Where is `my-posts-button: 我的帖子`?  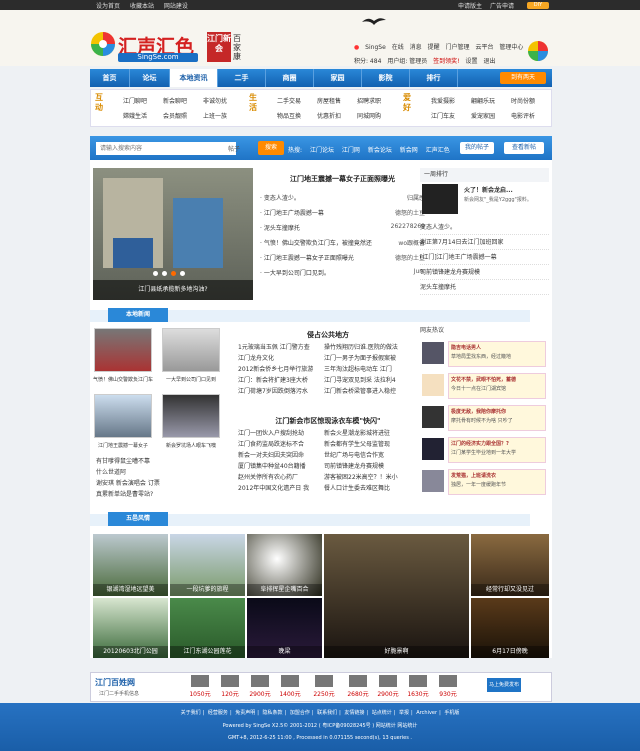
my-posts-button: 我的帖子 is located at coordinates (477, 148).